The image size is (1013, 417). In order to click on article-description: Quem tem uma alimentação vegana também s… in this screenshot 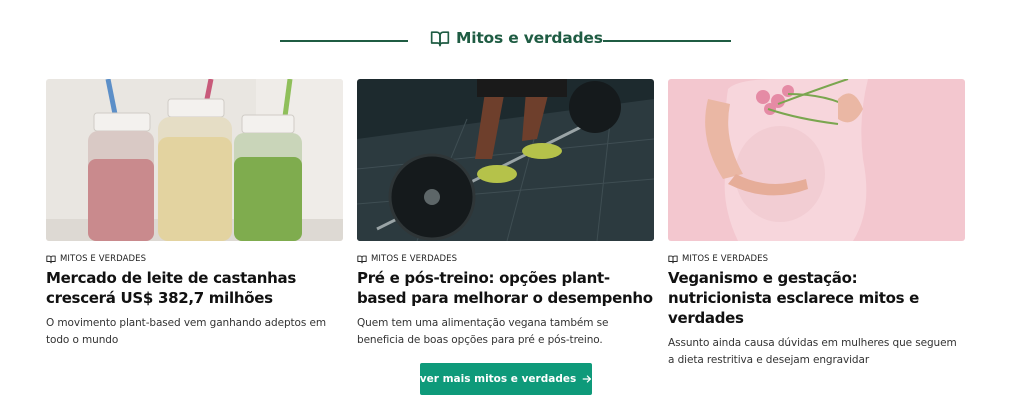, I will do `click(483, 331)`.